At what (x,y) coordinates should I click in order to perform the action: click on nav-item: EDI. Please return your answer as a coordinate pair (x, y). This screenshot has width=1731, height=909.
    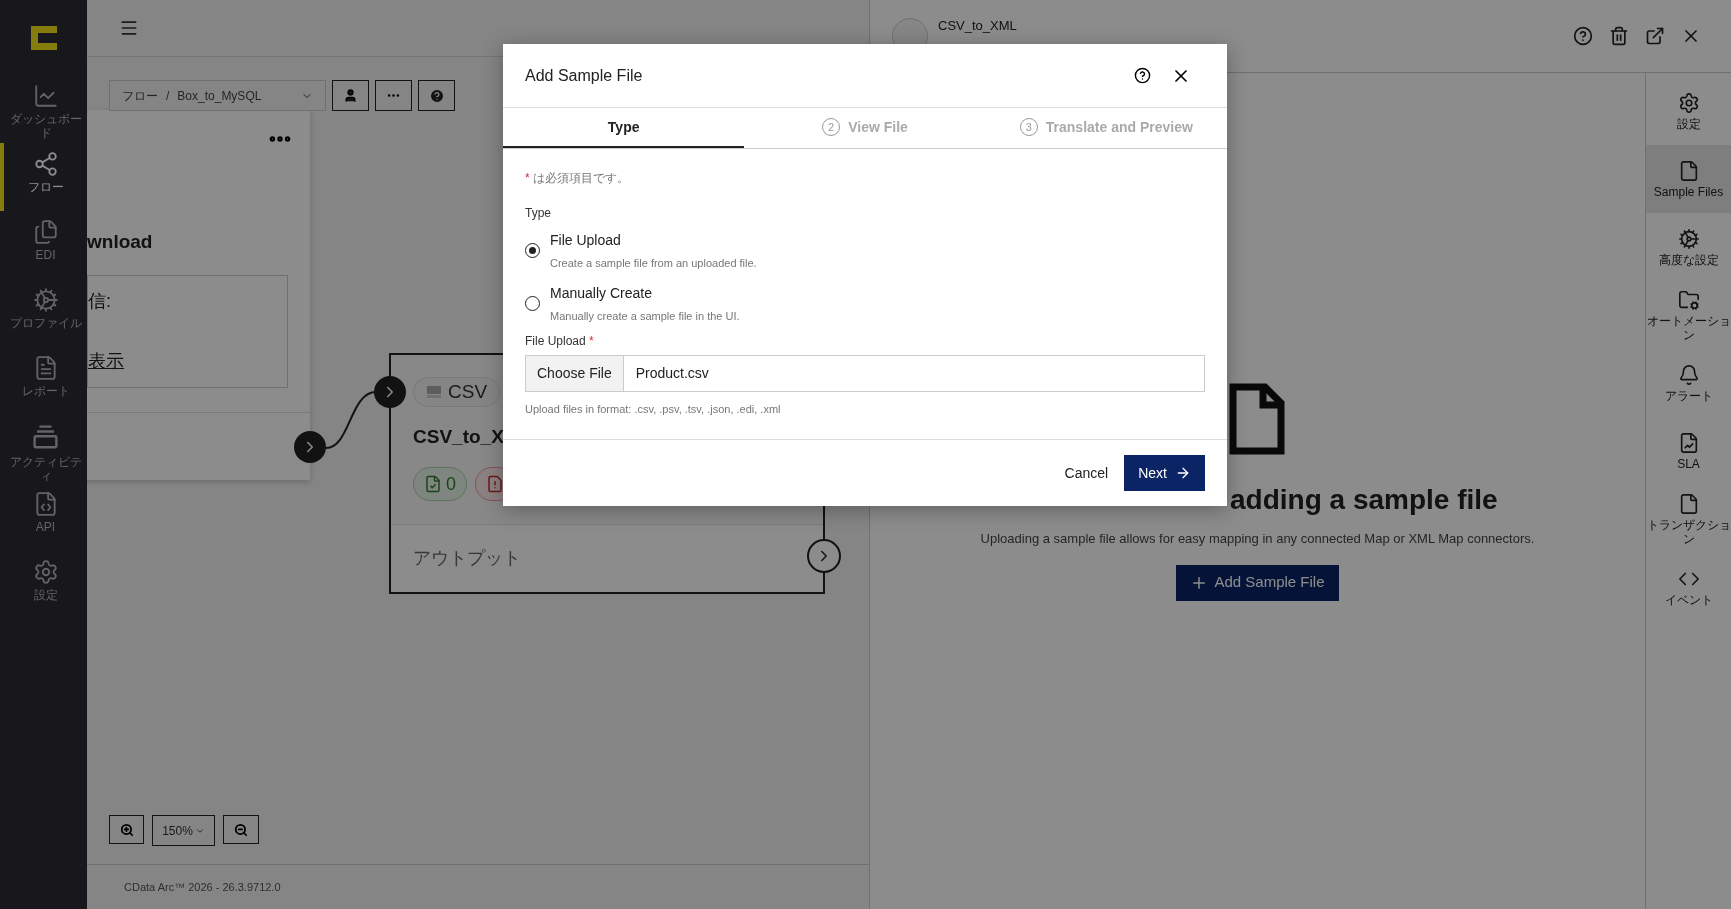
    Looking at the image, I should click on (43, 245).